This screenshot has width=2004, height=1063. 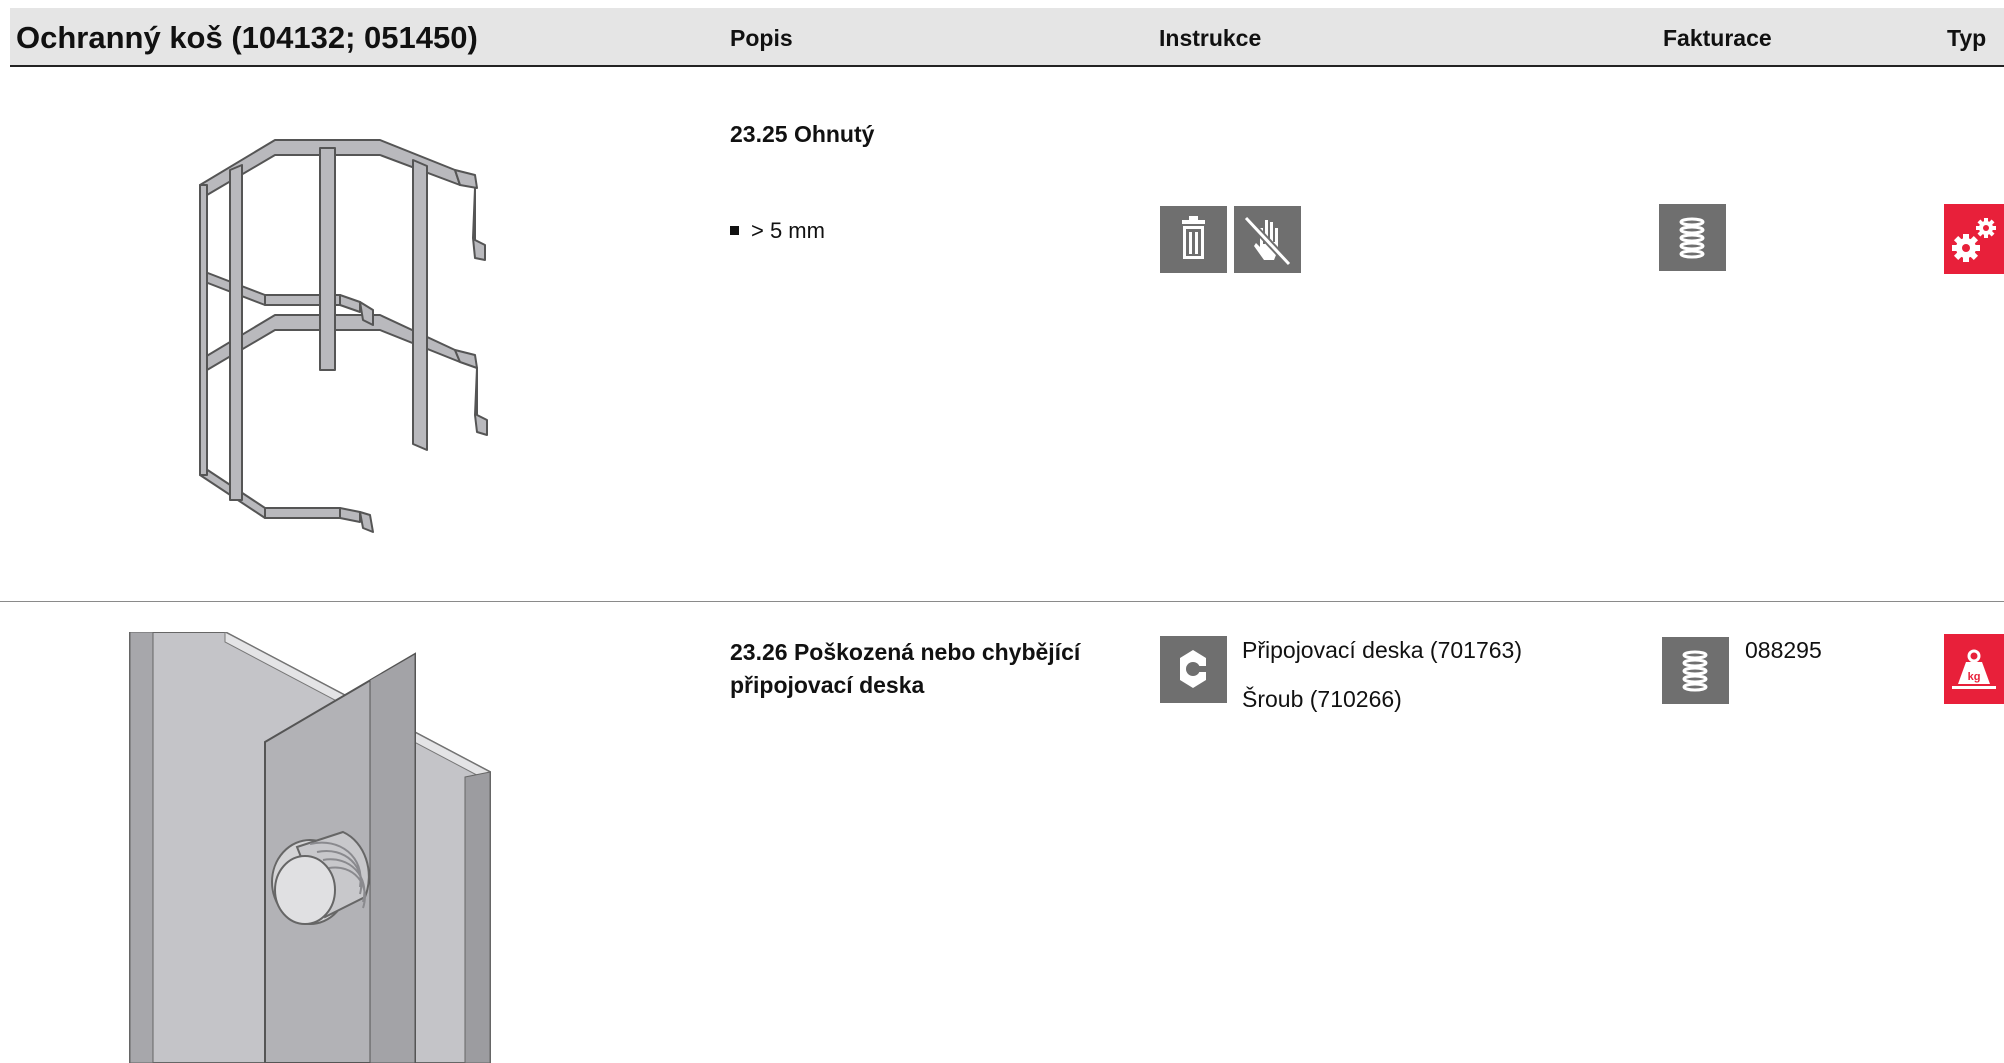 I want to click on bullet-text: > 5 mm, so click(x=788, y=230).